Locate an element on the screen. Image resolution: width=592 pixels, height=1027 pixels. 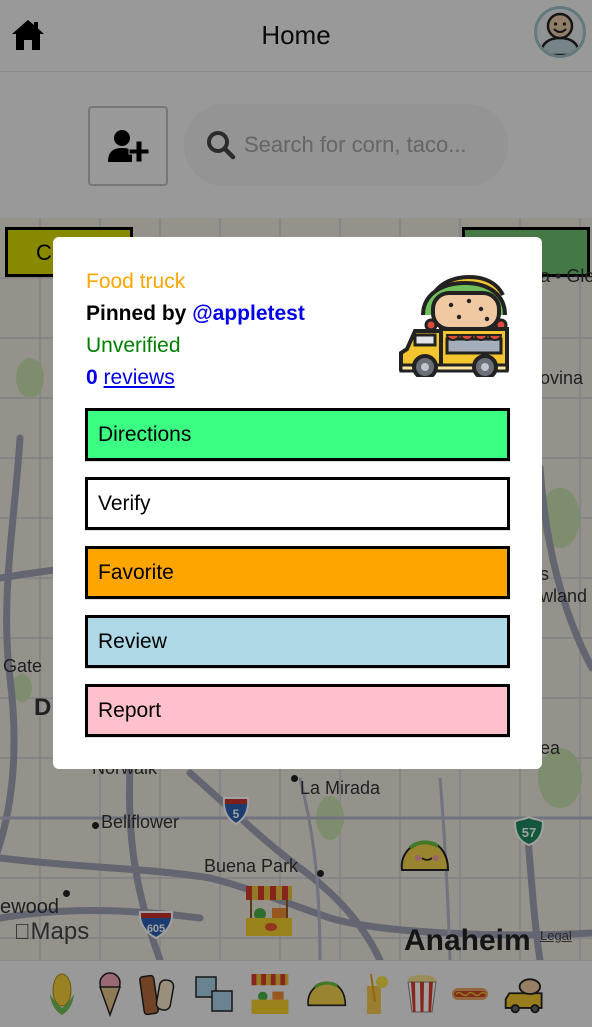
reviews-summary: 0 reviews is located at coordinates (130, 378).